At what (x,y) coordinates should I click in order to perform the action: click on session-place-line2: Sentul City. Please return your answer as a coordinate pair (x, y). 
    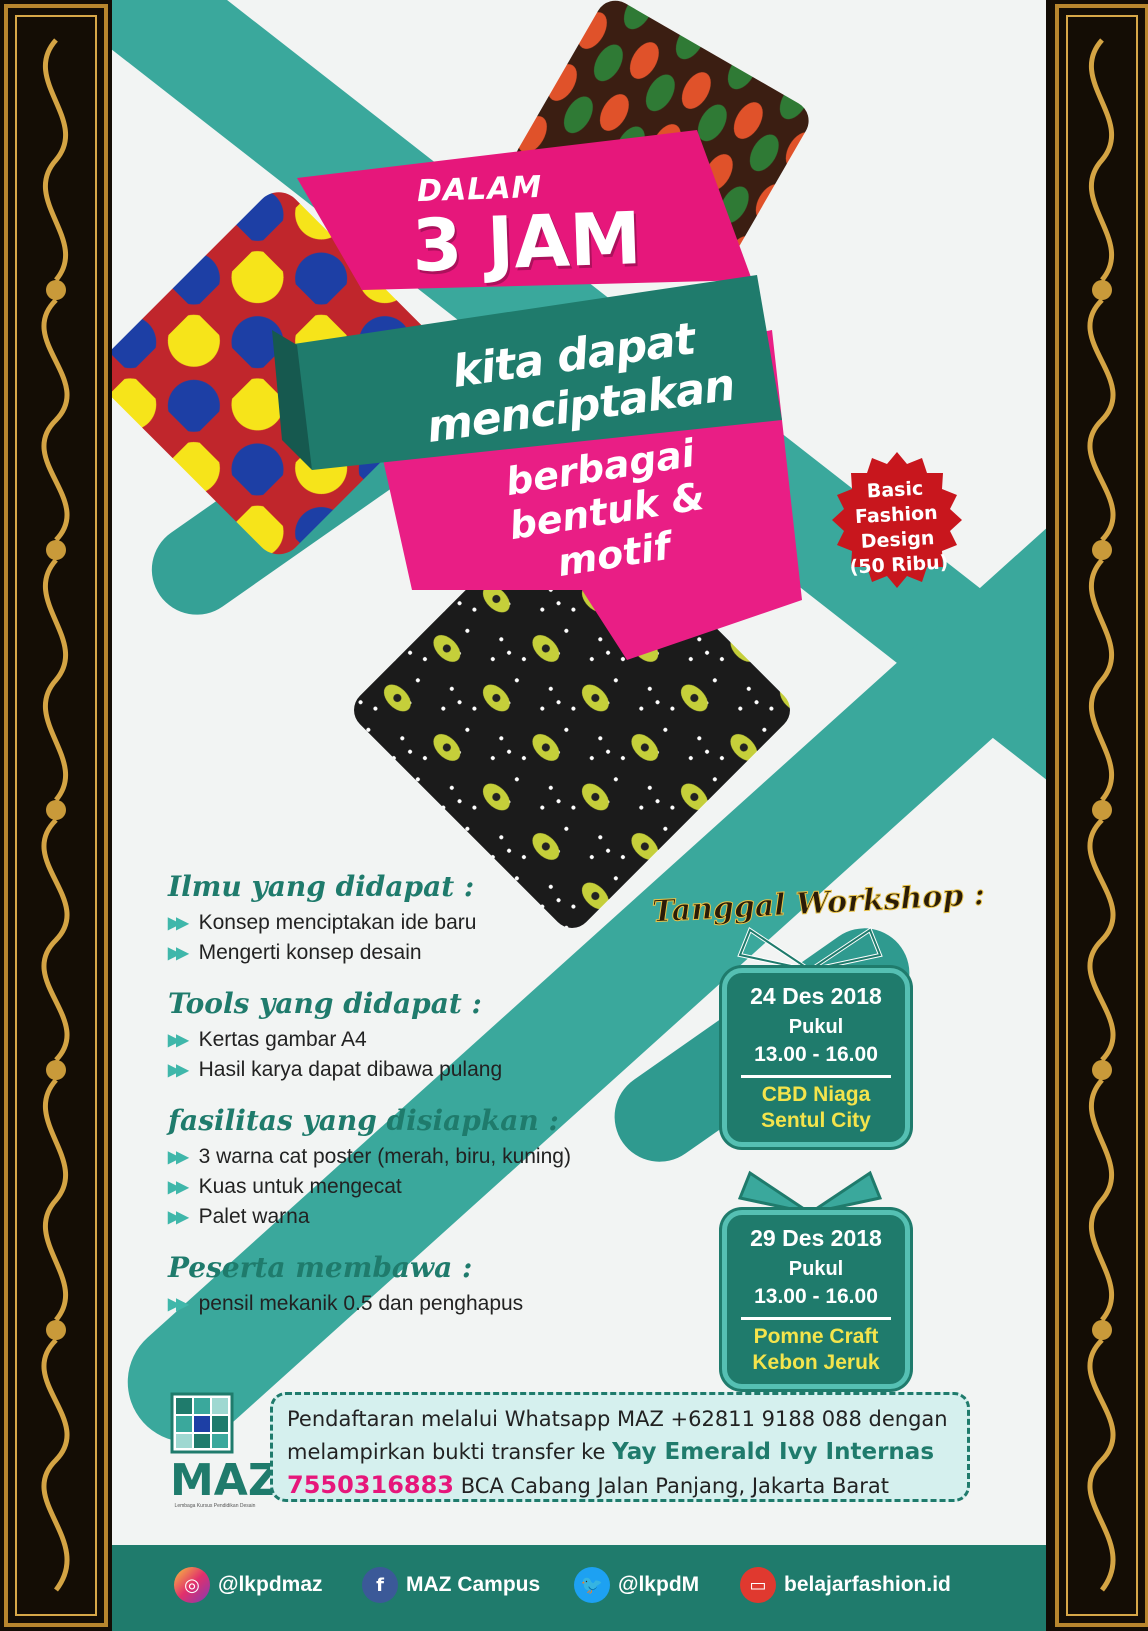
    Looking at the image, I should click on (816, 1120).